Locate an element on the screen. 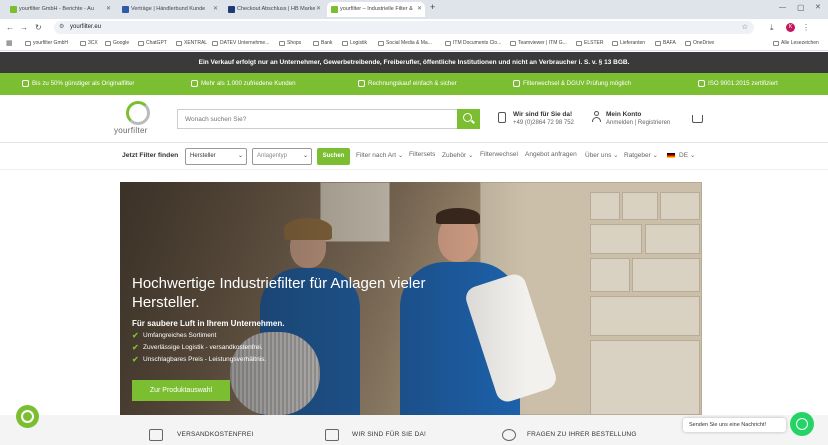  nav-accessories: Zubehör ⌄ is located at coordinates (457, 155).